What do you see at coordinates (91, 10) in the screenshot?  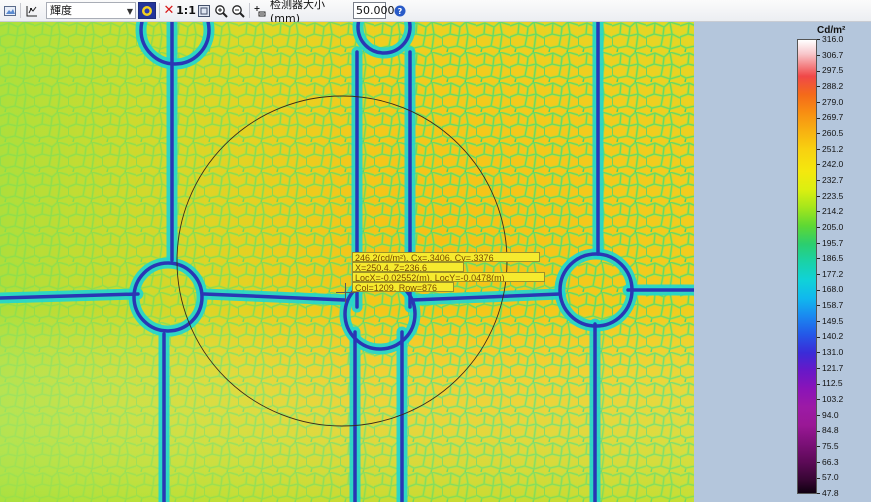 I see `mode-select: 輝度 ▼` at bounding box center [91, 10].